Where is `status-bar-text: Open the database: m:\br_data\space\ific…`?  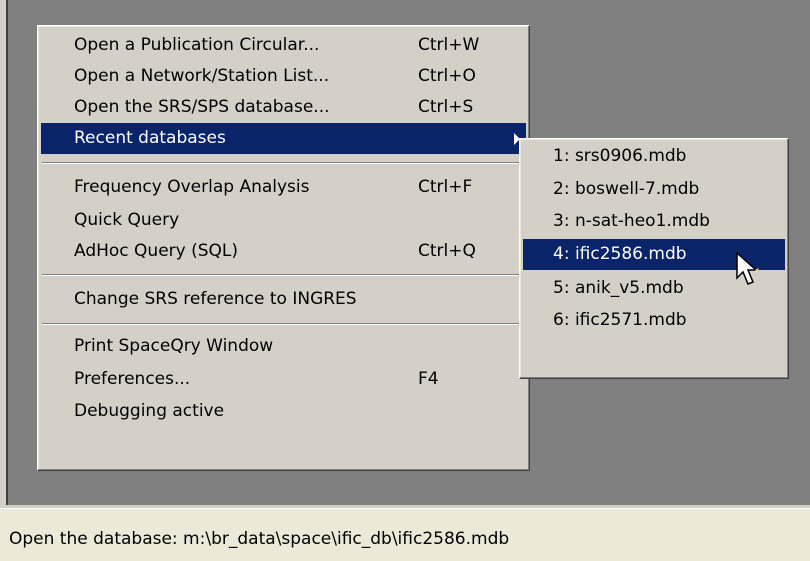
status-bar-text: Open the database: m:\br_data\space\ific… is located at coordinates (259, 539).